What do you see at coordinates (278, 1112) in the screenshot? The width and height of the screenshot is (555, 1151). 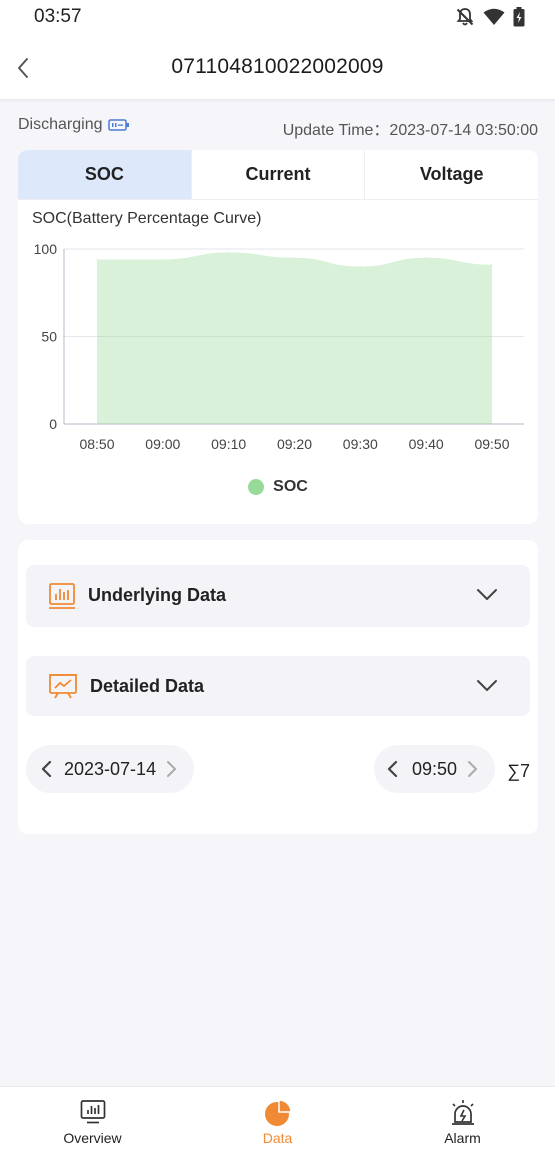 I see `data-pie-icon` at bounding box center [278, 1112].